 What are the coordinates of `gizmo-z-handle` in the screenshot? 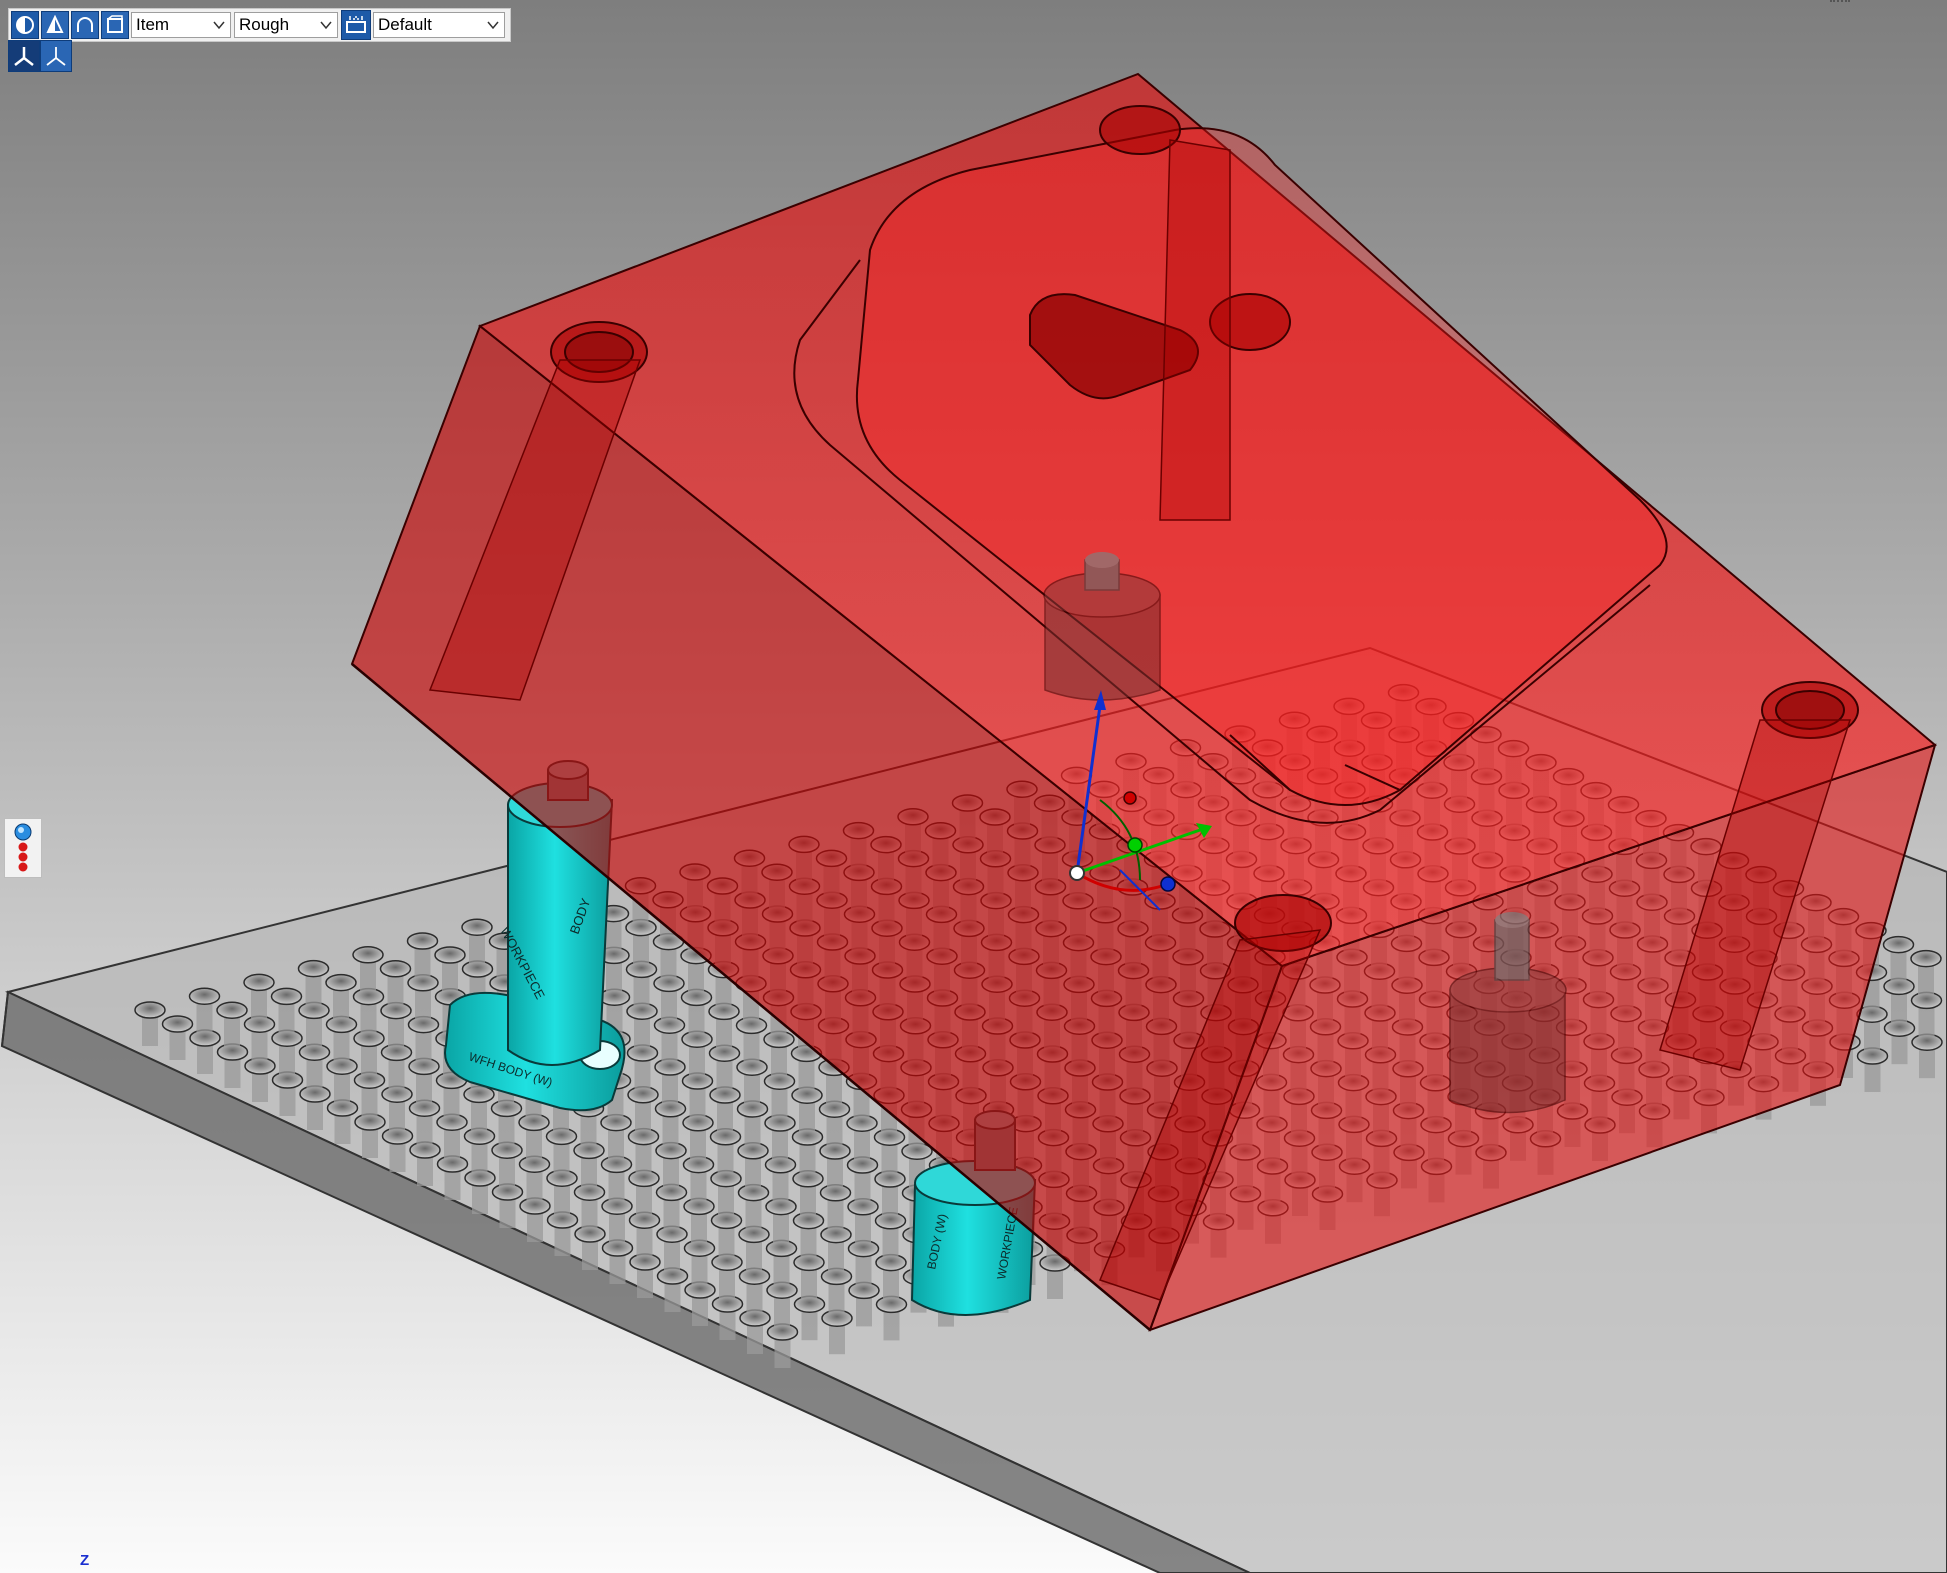 It's located at (1130, 798).